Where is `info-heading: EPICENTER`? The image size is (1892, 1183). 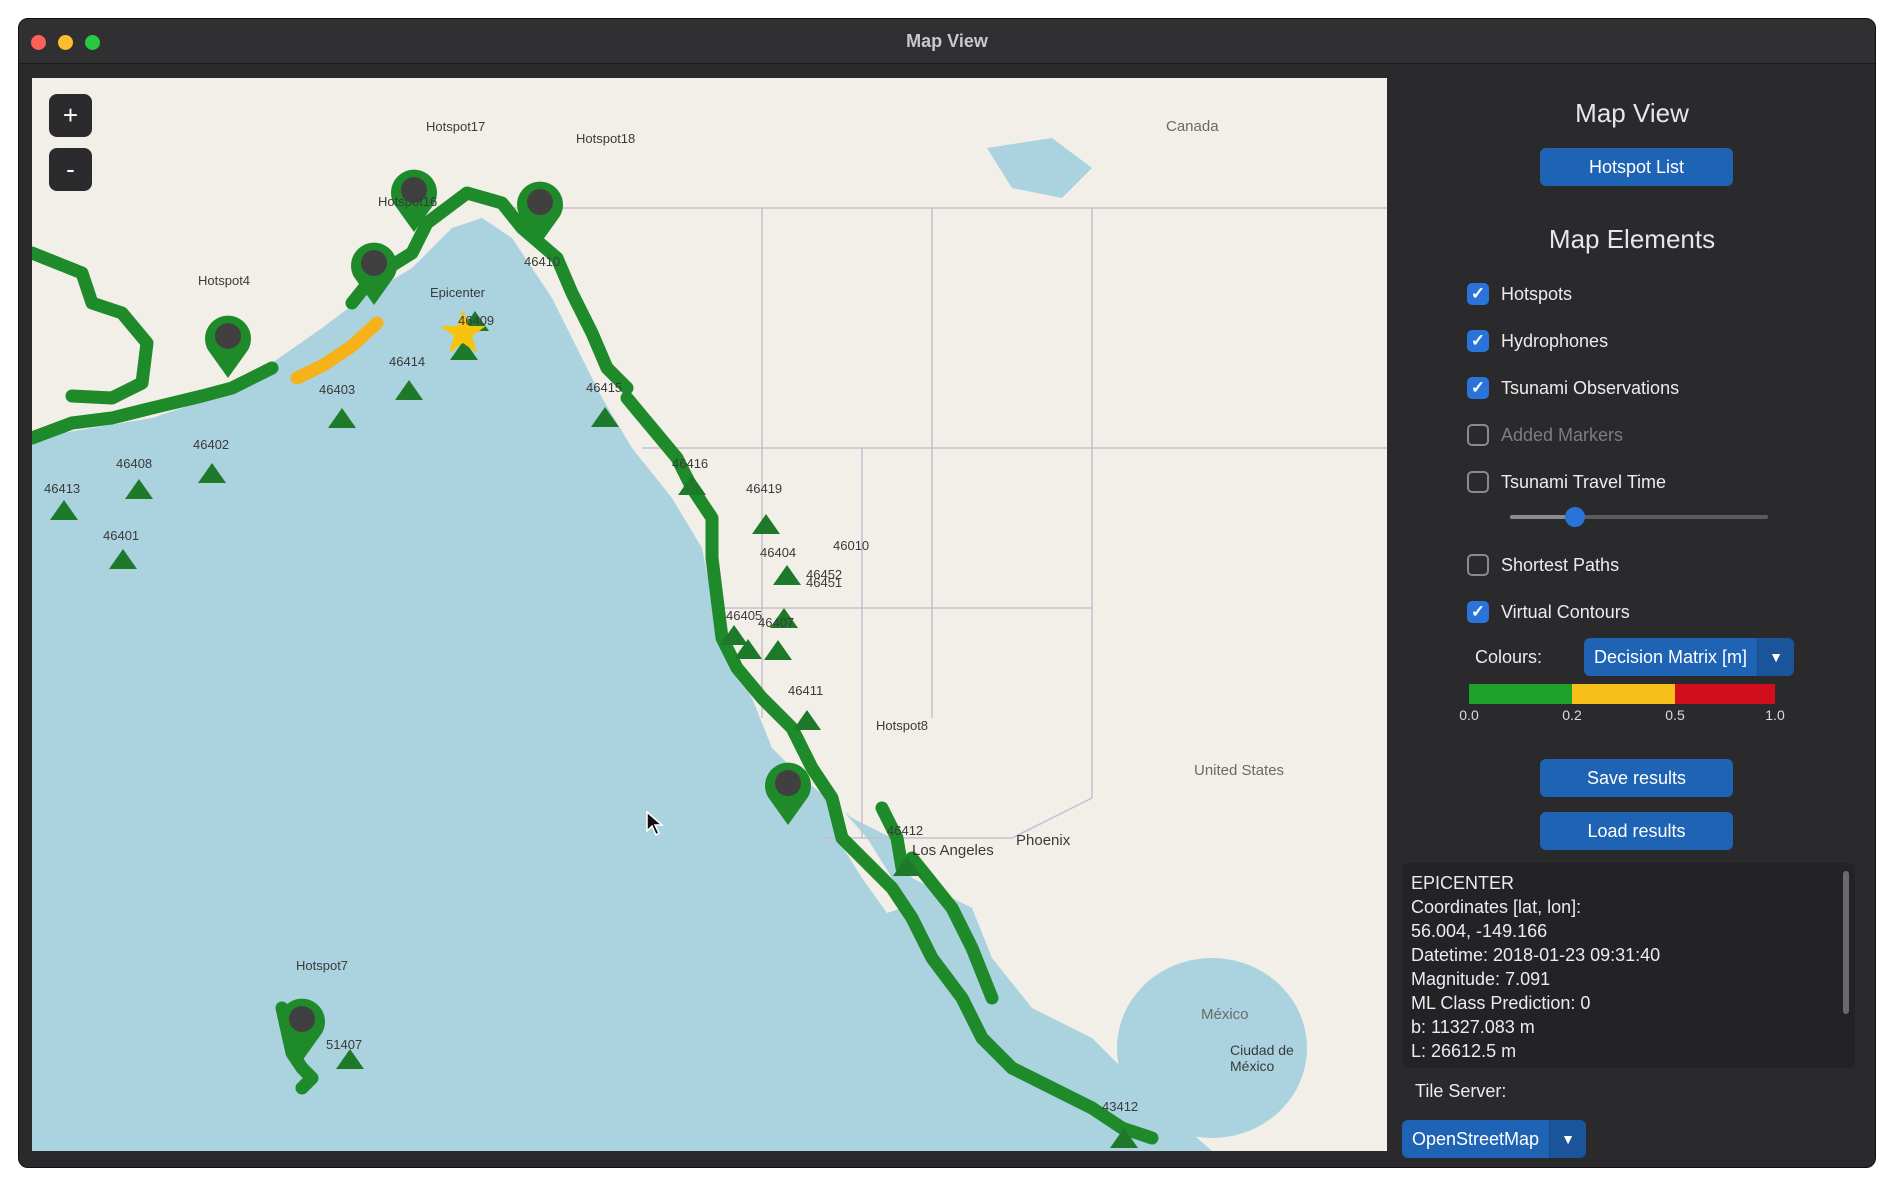
info-heading: EPICENTER is located at coordinates (1463, 883).